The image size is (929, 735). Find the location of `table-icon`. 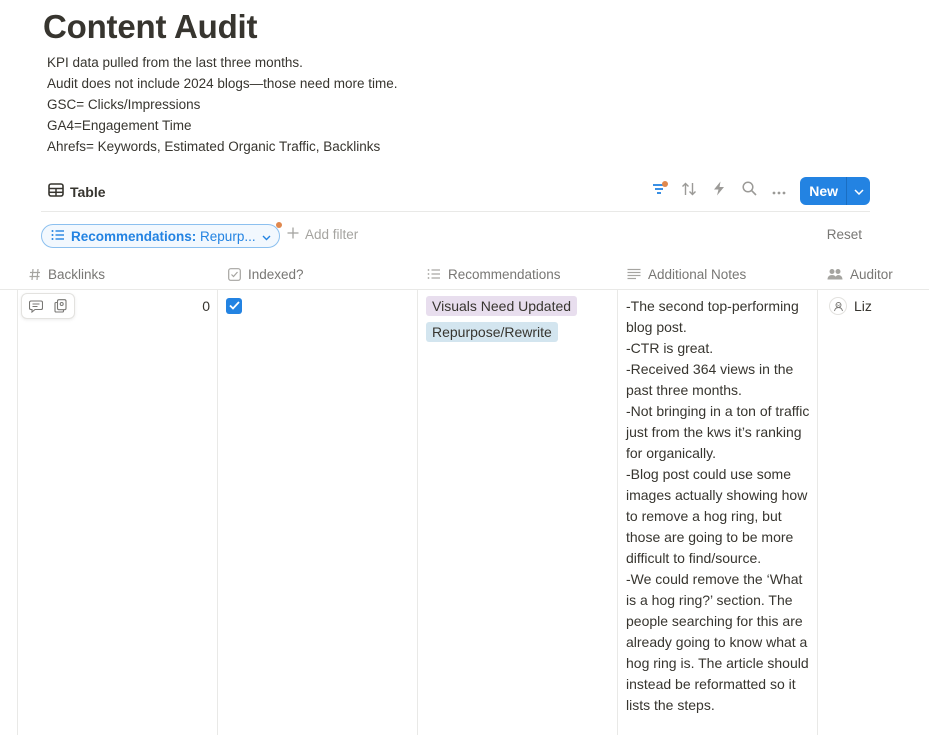

table-icon is located at coordinates (56, 191).